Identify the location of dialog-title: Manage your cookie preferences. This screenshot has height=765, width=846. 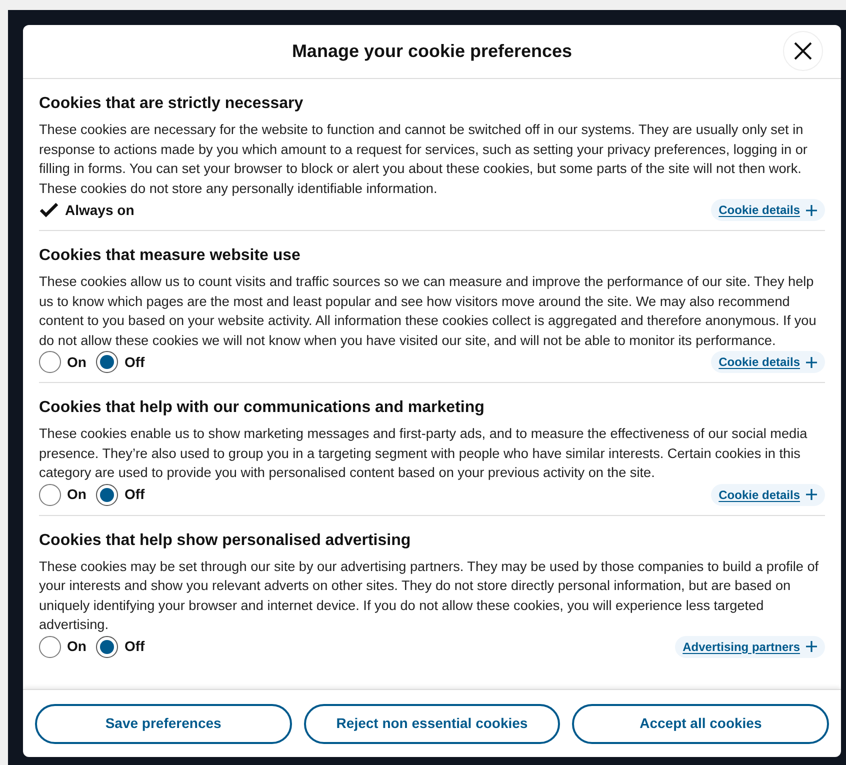
(432, 51).